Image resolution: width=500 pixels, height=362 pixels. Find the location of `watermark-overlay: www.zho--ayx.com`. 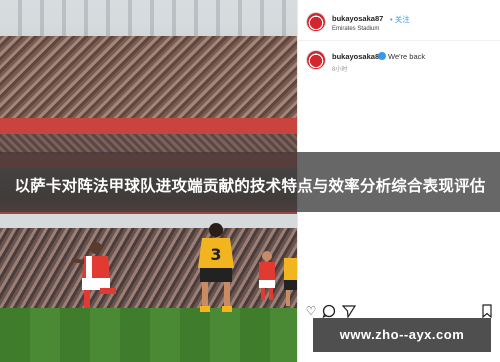

watermark-overlay: www.zho--ayx.com is located at coordinates (402, 335).